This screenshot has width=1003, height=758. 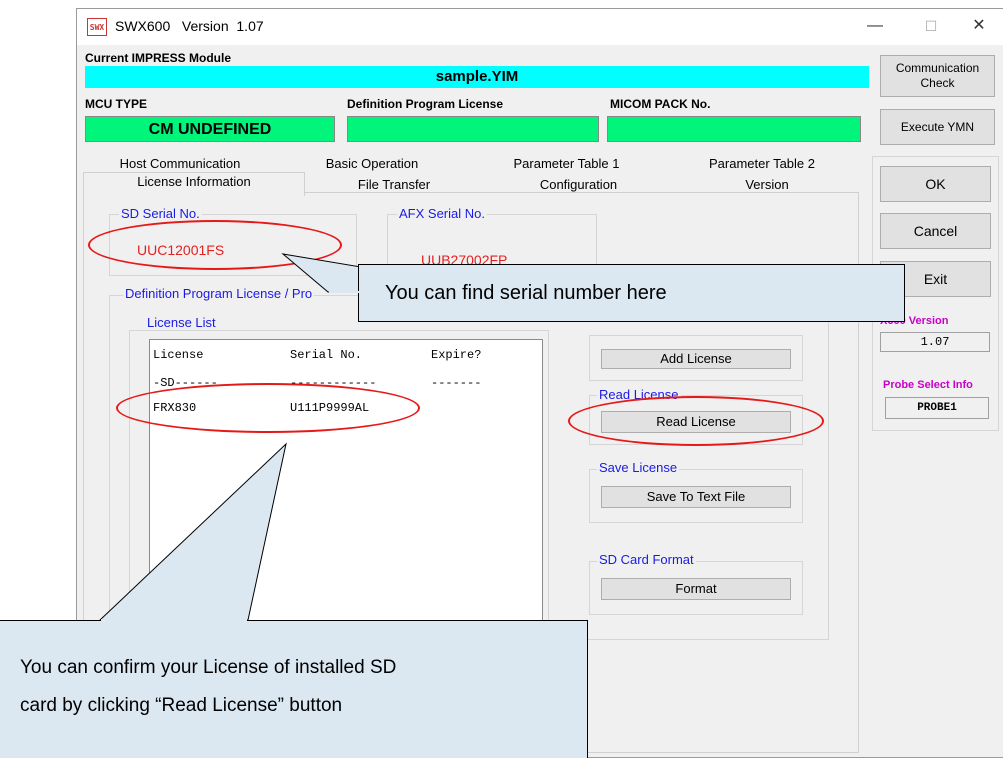 I want to click on callout-serial-number-text: You can find serial number here, so click(x=526, y=293).